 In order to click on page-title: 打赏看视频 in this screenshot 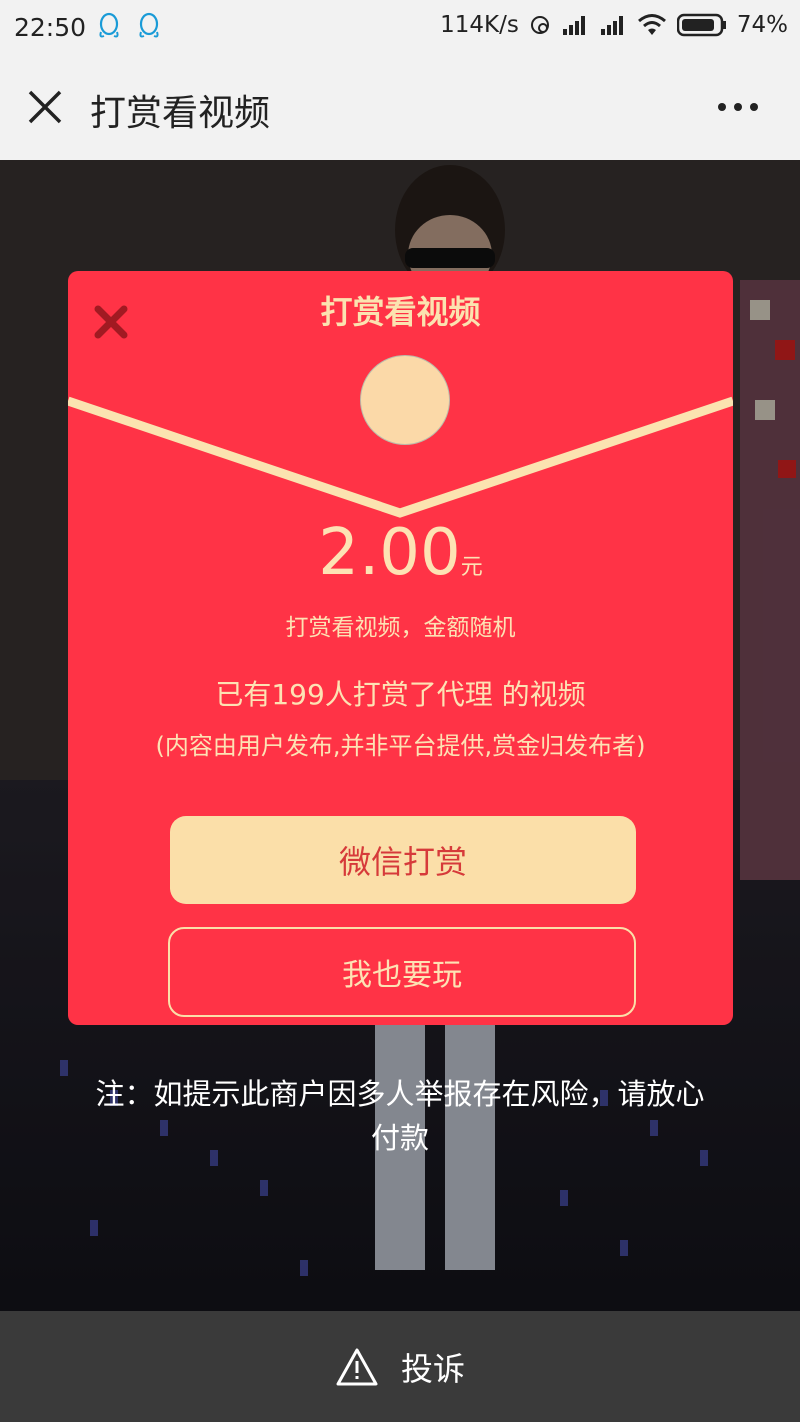, I will do `click(180, 113)`.